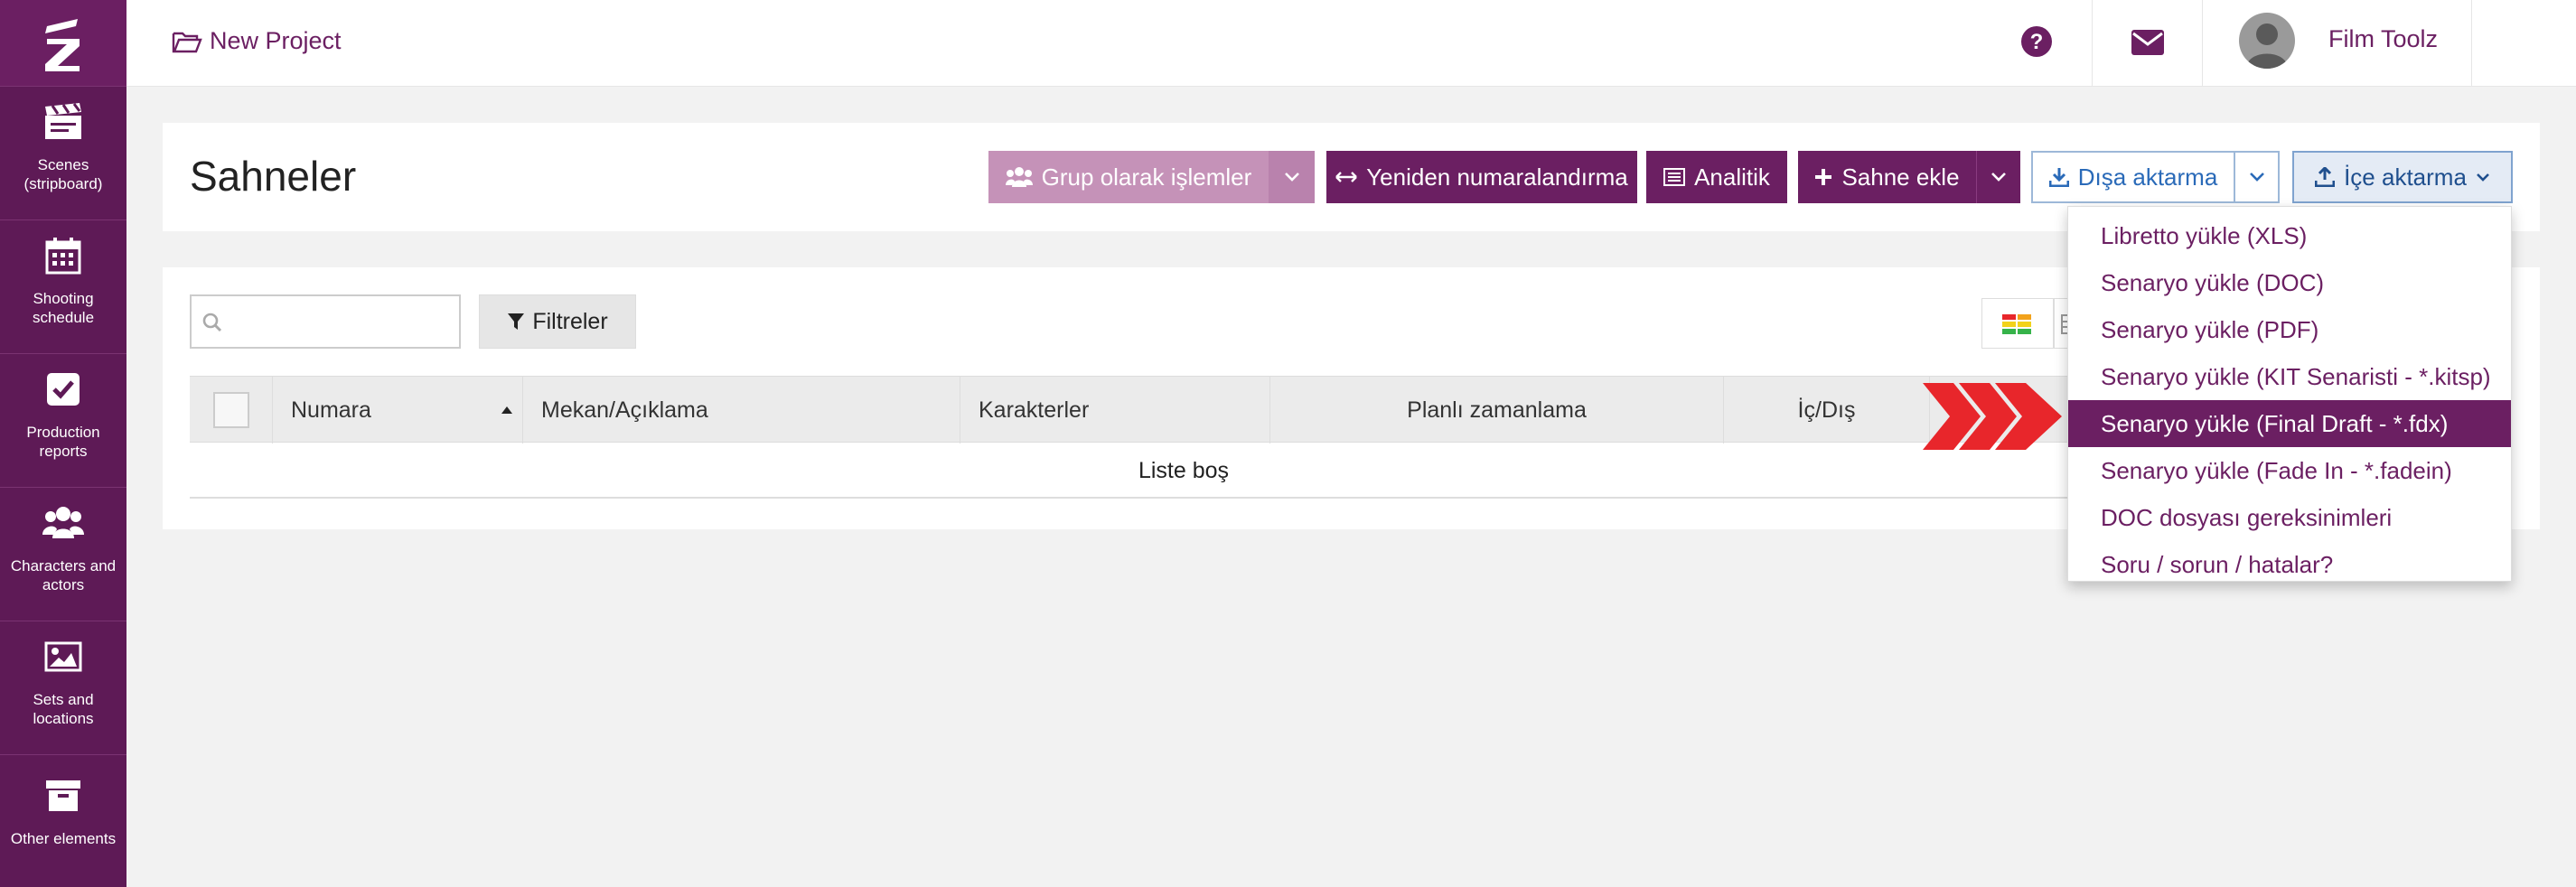 This screenshot has height=887, width=2576. What do you see at coordinates (63, 421) in the screenshot?
I see `sidebar-item-production-reports: Production reports` at bounding box center [63, 421].